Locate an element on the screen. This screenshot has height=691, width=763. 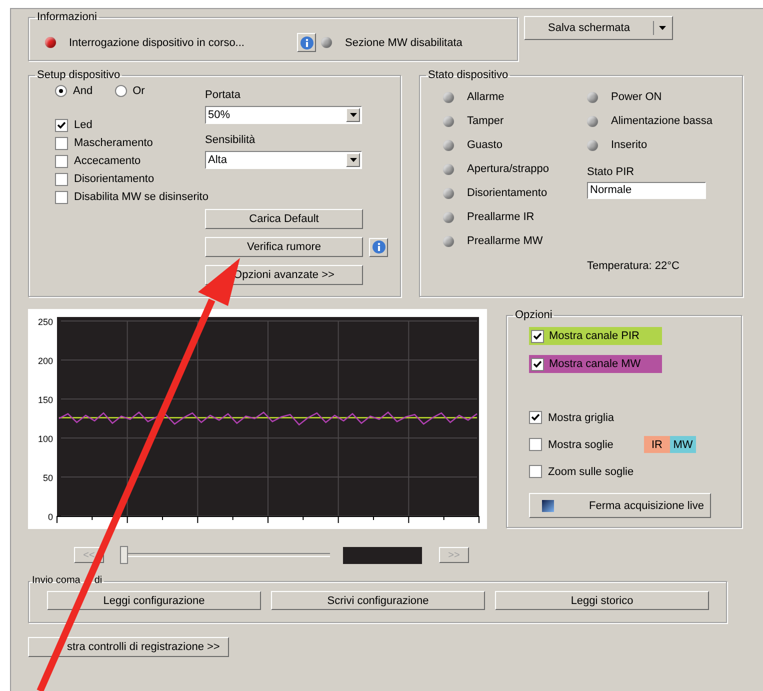
group-title: Opzioni is located at coordinates (534, 315).